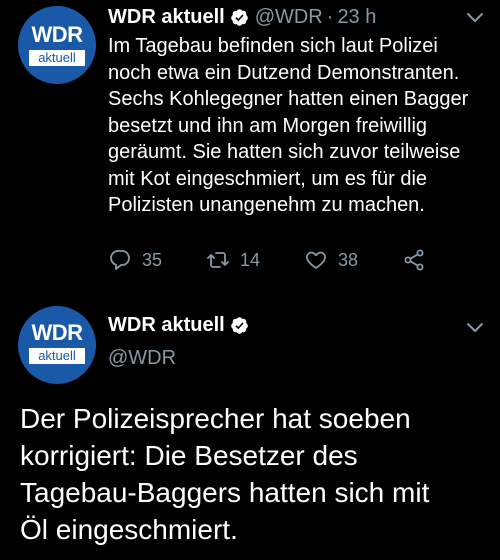  Describe the element at coordinates (331, 260) in the screenshot. I see `like-button: 38` at that location.